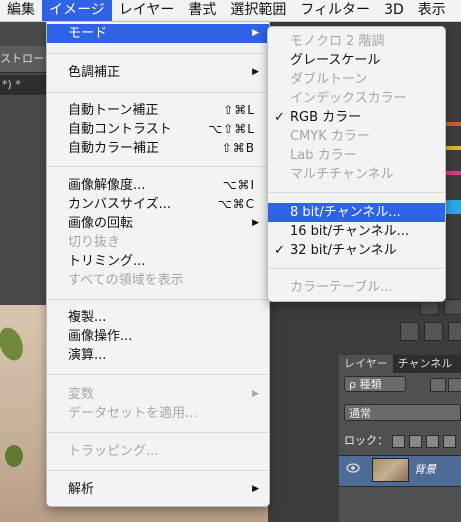 This screenshot has width=461, height=522. What do you see at coordinates (147, 10) in the screenshot?
I see `menu-layer: レイヤー` at bounding box center [147, 10].